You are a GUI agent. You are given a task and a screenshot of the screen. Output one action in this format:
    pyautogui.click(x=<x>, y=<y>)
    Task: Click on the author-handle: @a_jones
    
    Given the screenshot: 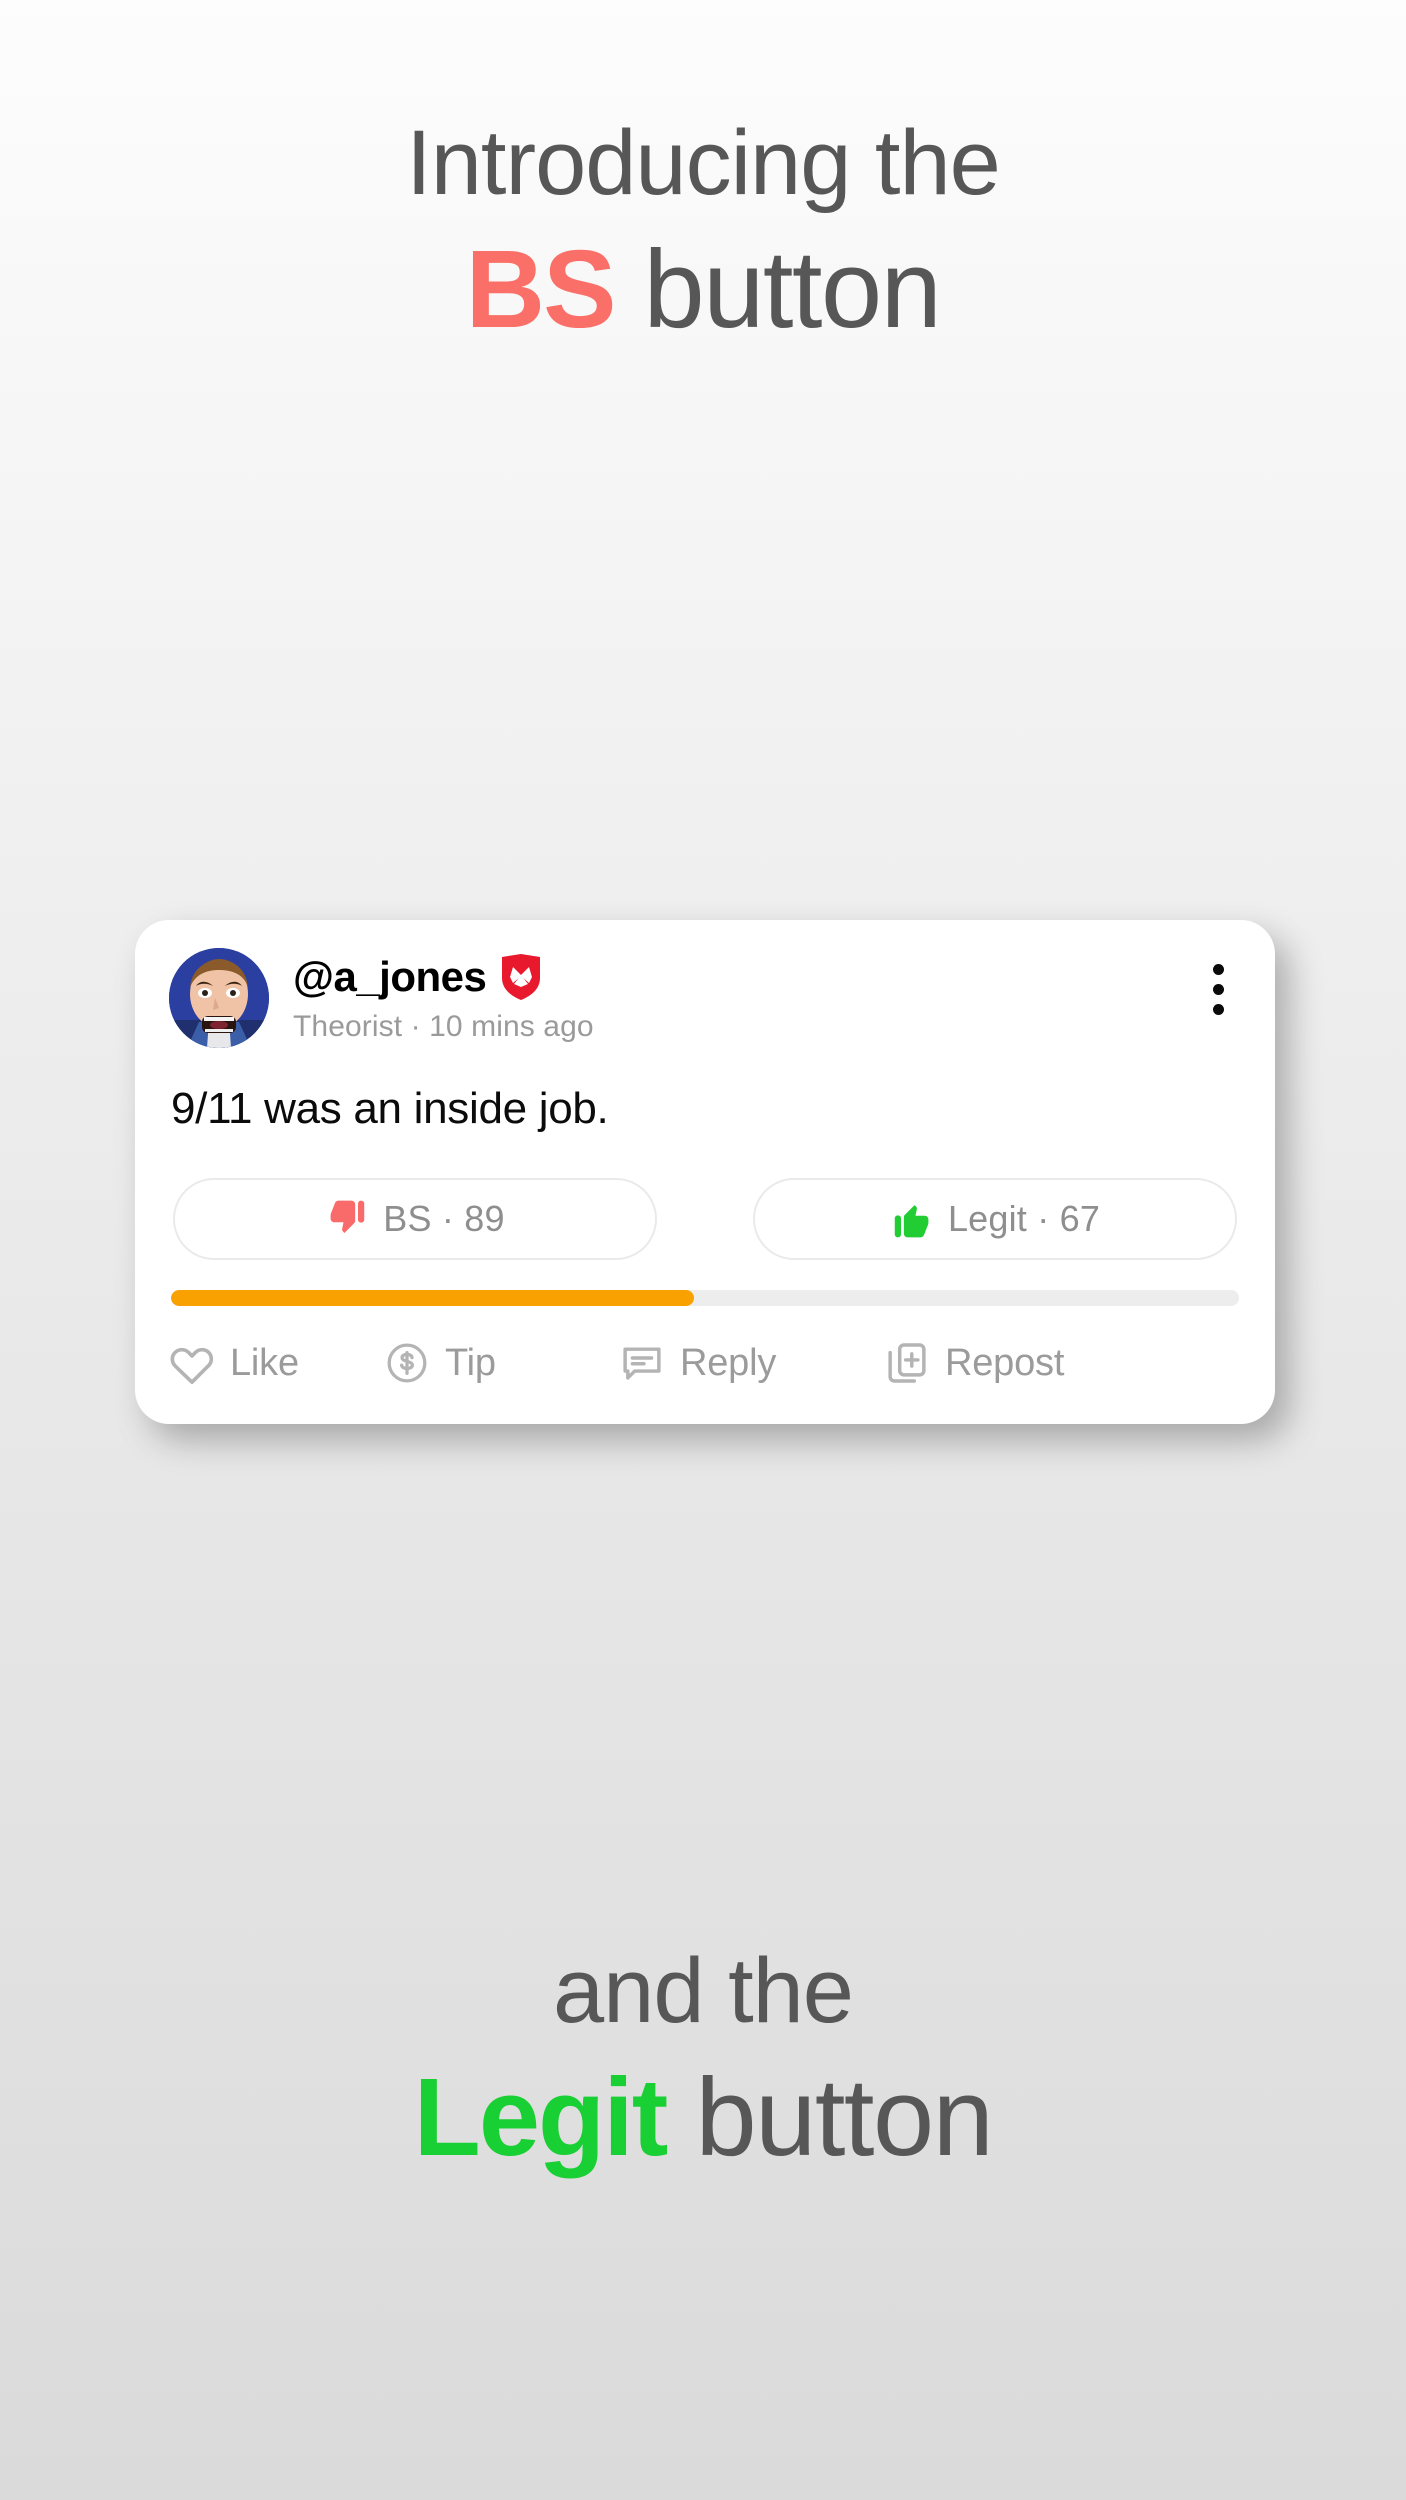 What is the action you would take?
    pyautogui.click(x=390, y=976)
    